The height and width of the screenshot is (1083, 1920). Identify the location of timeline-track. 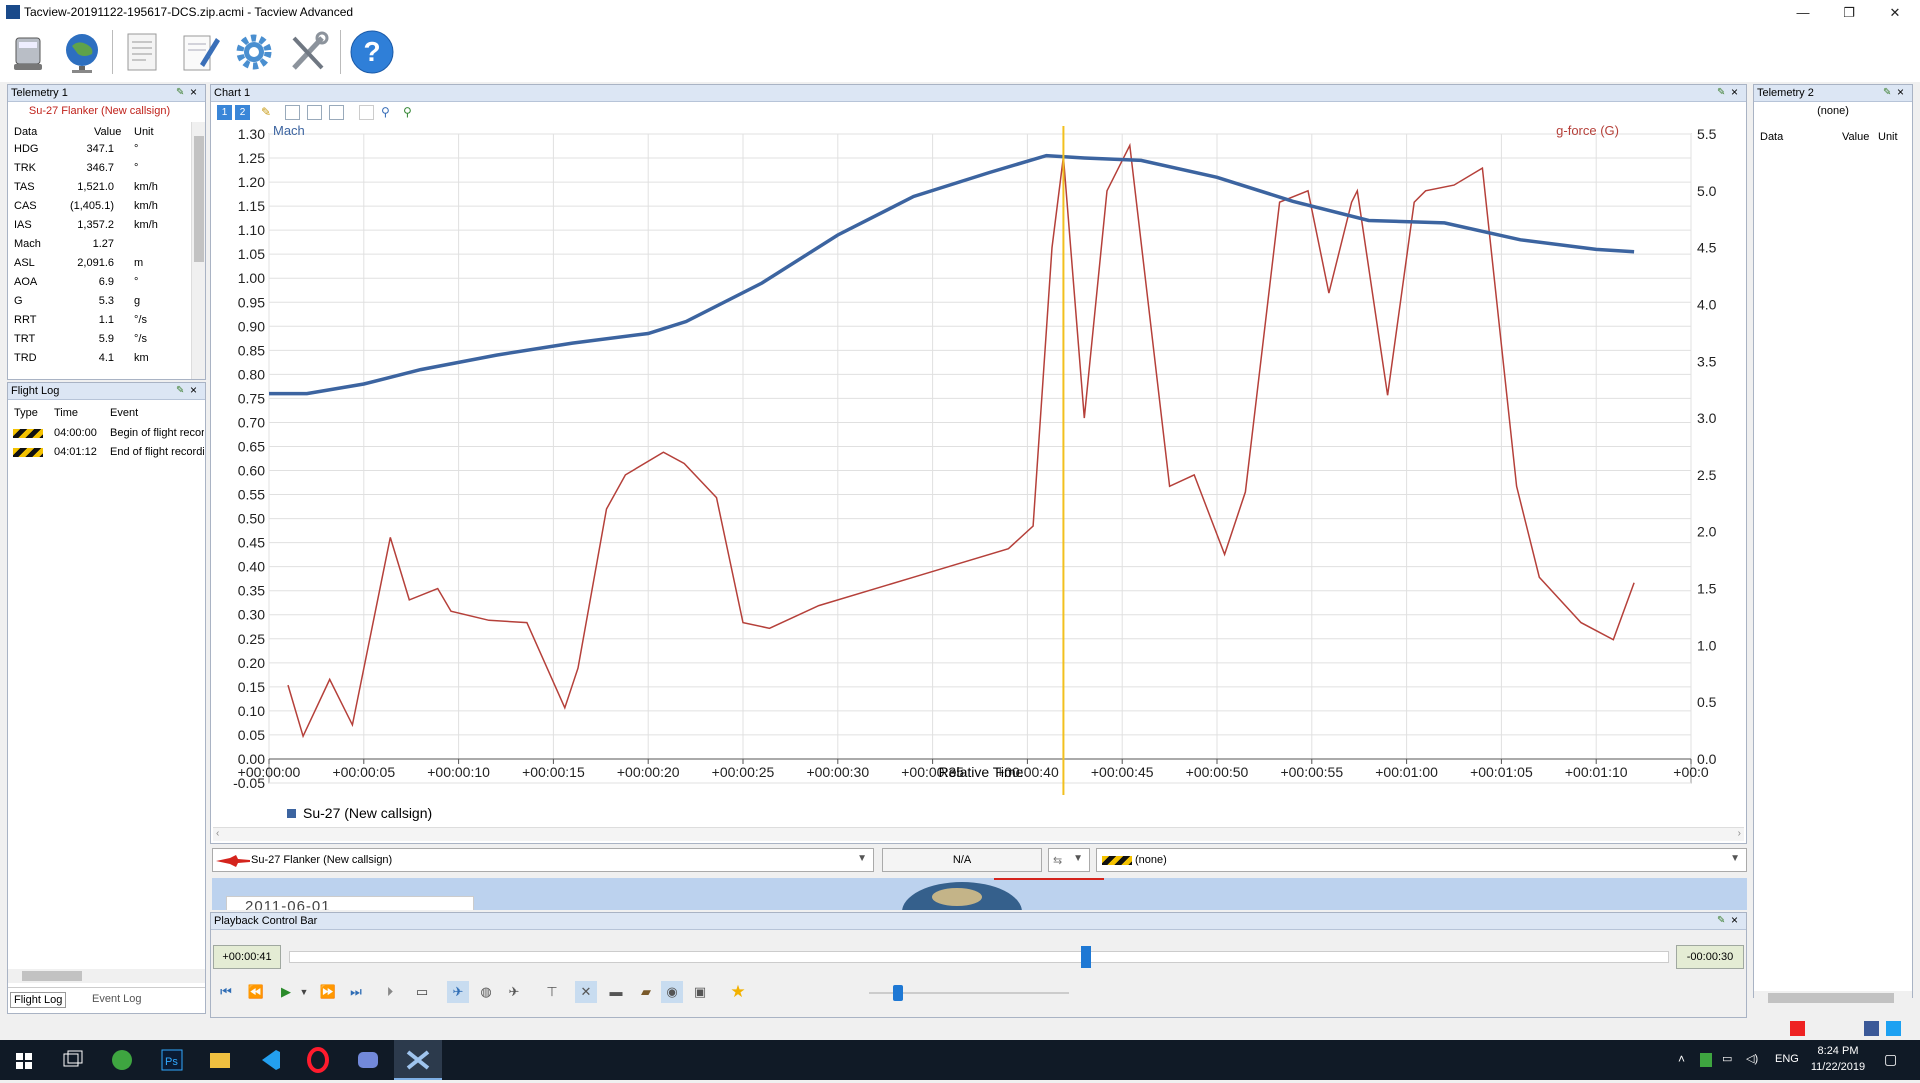
(979, 957).